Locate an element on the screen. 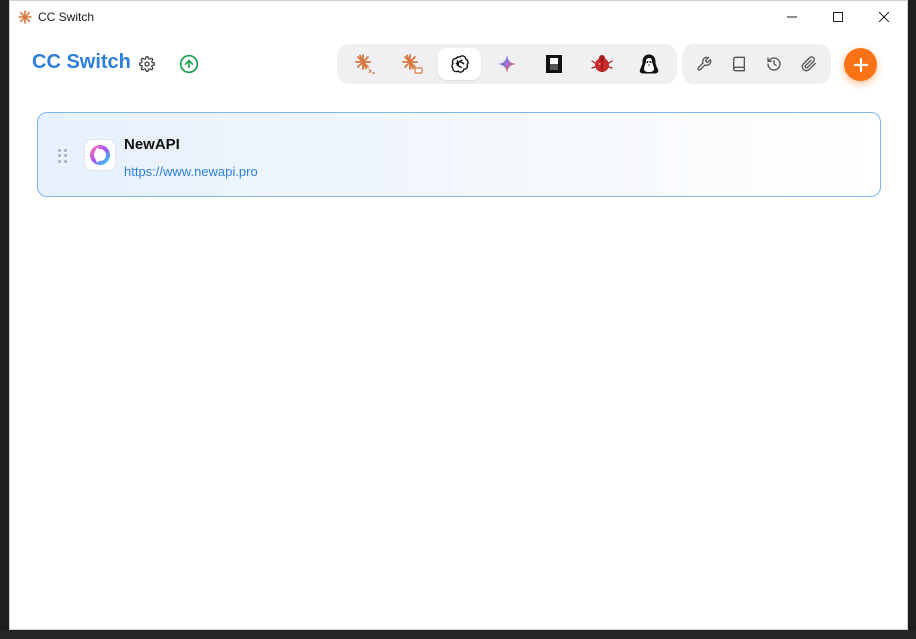  app-header: CC Switch is located at coordinates (458, 64).